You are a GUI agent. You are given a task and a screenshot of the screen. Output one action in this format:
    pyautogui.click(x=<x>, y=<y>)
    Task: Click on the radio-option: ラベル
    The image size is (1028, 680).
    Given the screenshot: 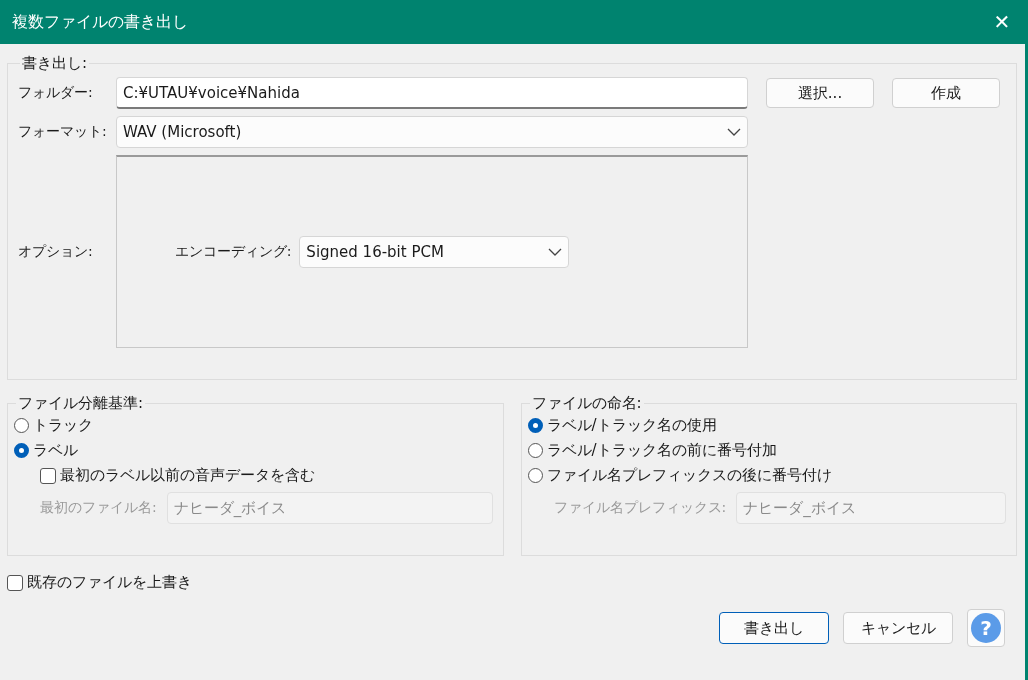 What is the action you would take?
    pyautogui.click(x=253, y=450)
    